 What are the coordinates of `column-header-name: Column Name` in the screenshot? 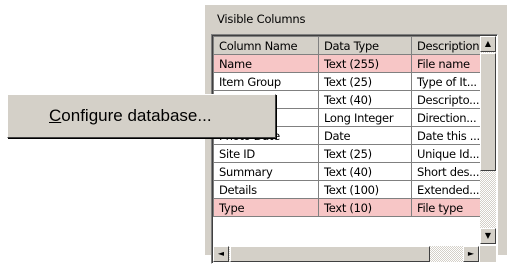 It's located at (266, 45).